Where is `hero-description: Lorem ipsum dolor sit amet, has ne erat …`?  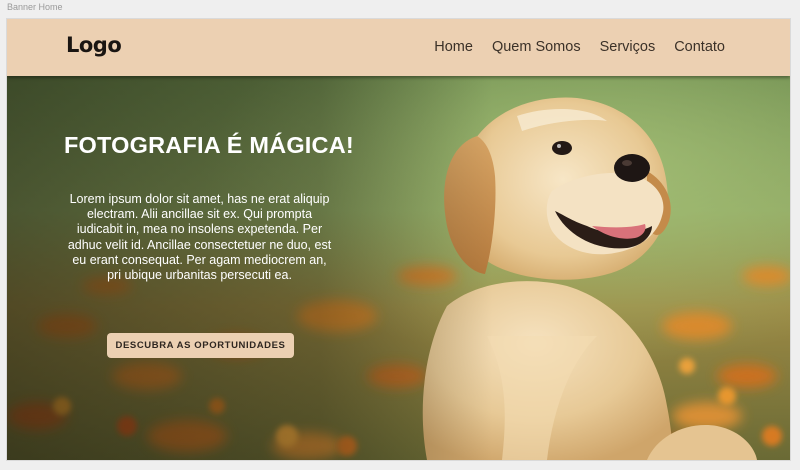
hero-description: Lorem ipsum dolor sit amet, has ne erat … is located at coordinates (199, 237).